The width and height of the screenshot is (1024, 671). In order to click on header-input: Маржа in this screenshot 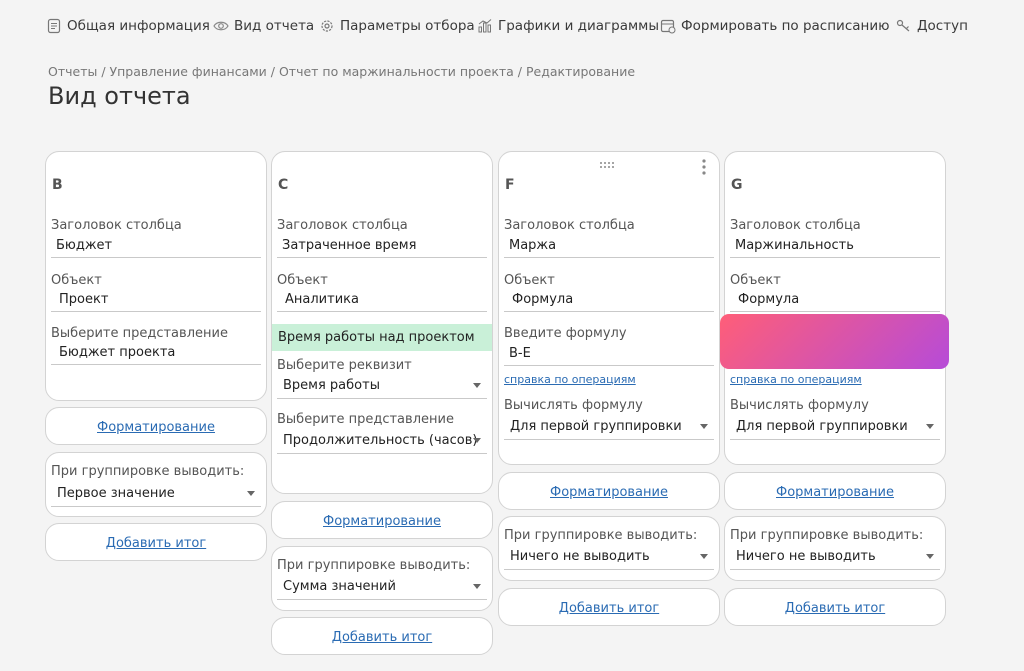, I will do `click(609, 246)`.